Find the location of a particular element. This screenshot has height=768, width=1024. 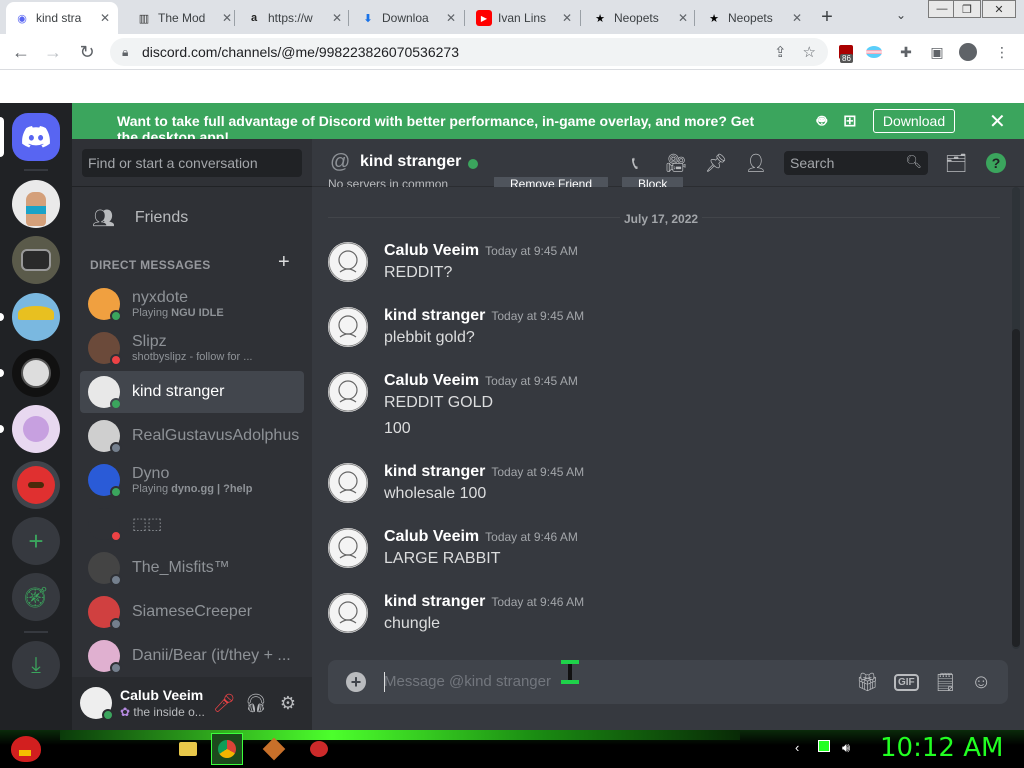

remove-friend-button: Remove Friend is located at coordinates (551, 182).